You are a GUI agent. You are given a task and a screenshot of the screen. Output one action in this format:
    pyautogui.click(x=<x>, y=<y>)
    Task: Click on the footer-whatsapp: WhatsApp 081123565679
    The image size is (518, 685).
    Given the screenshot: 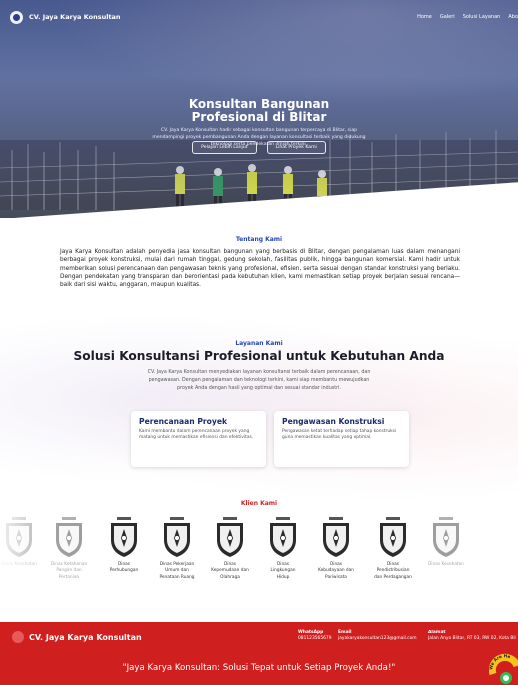 What is the action you would take?
    pyautogui.click(x=315, y=636)
    